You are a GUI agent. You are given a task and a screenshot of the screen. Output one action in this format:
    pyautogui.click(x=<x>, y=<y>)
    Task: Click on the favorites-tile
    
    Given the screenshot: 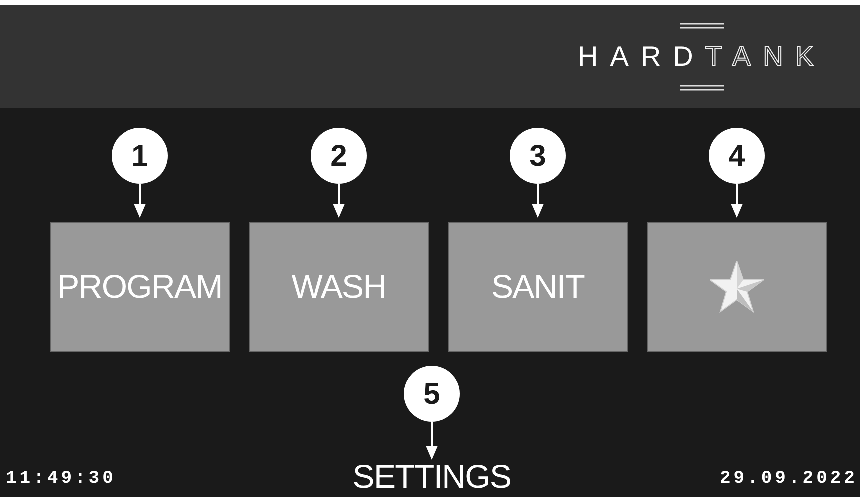 What is the action you would take?
    pyautogui.click(x=737, y=287)
    